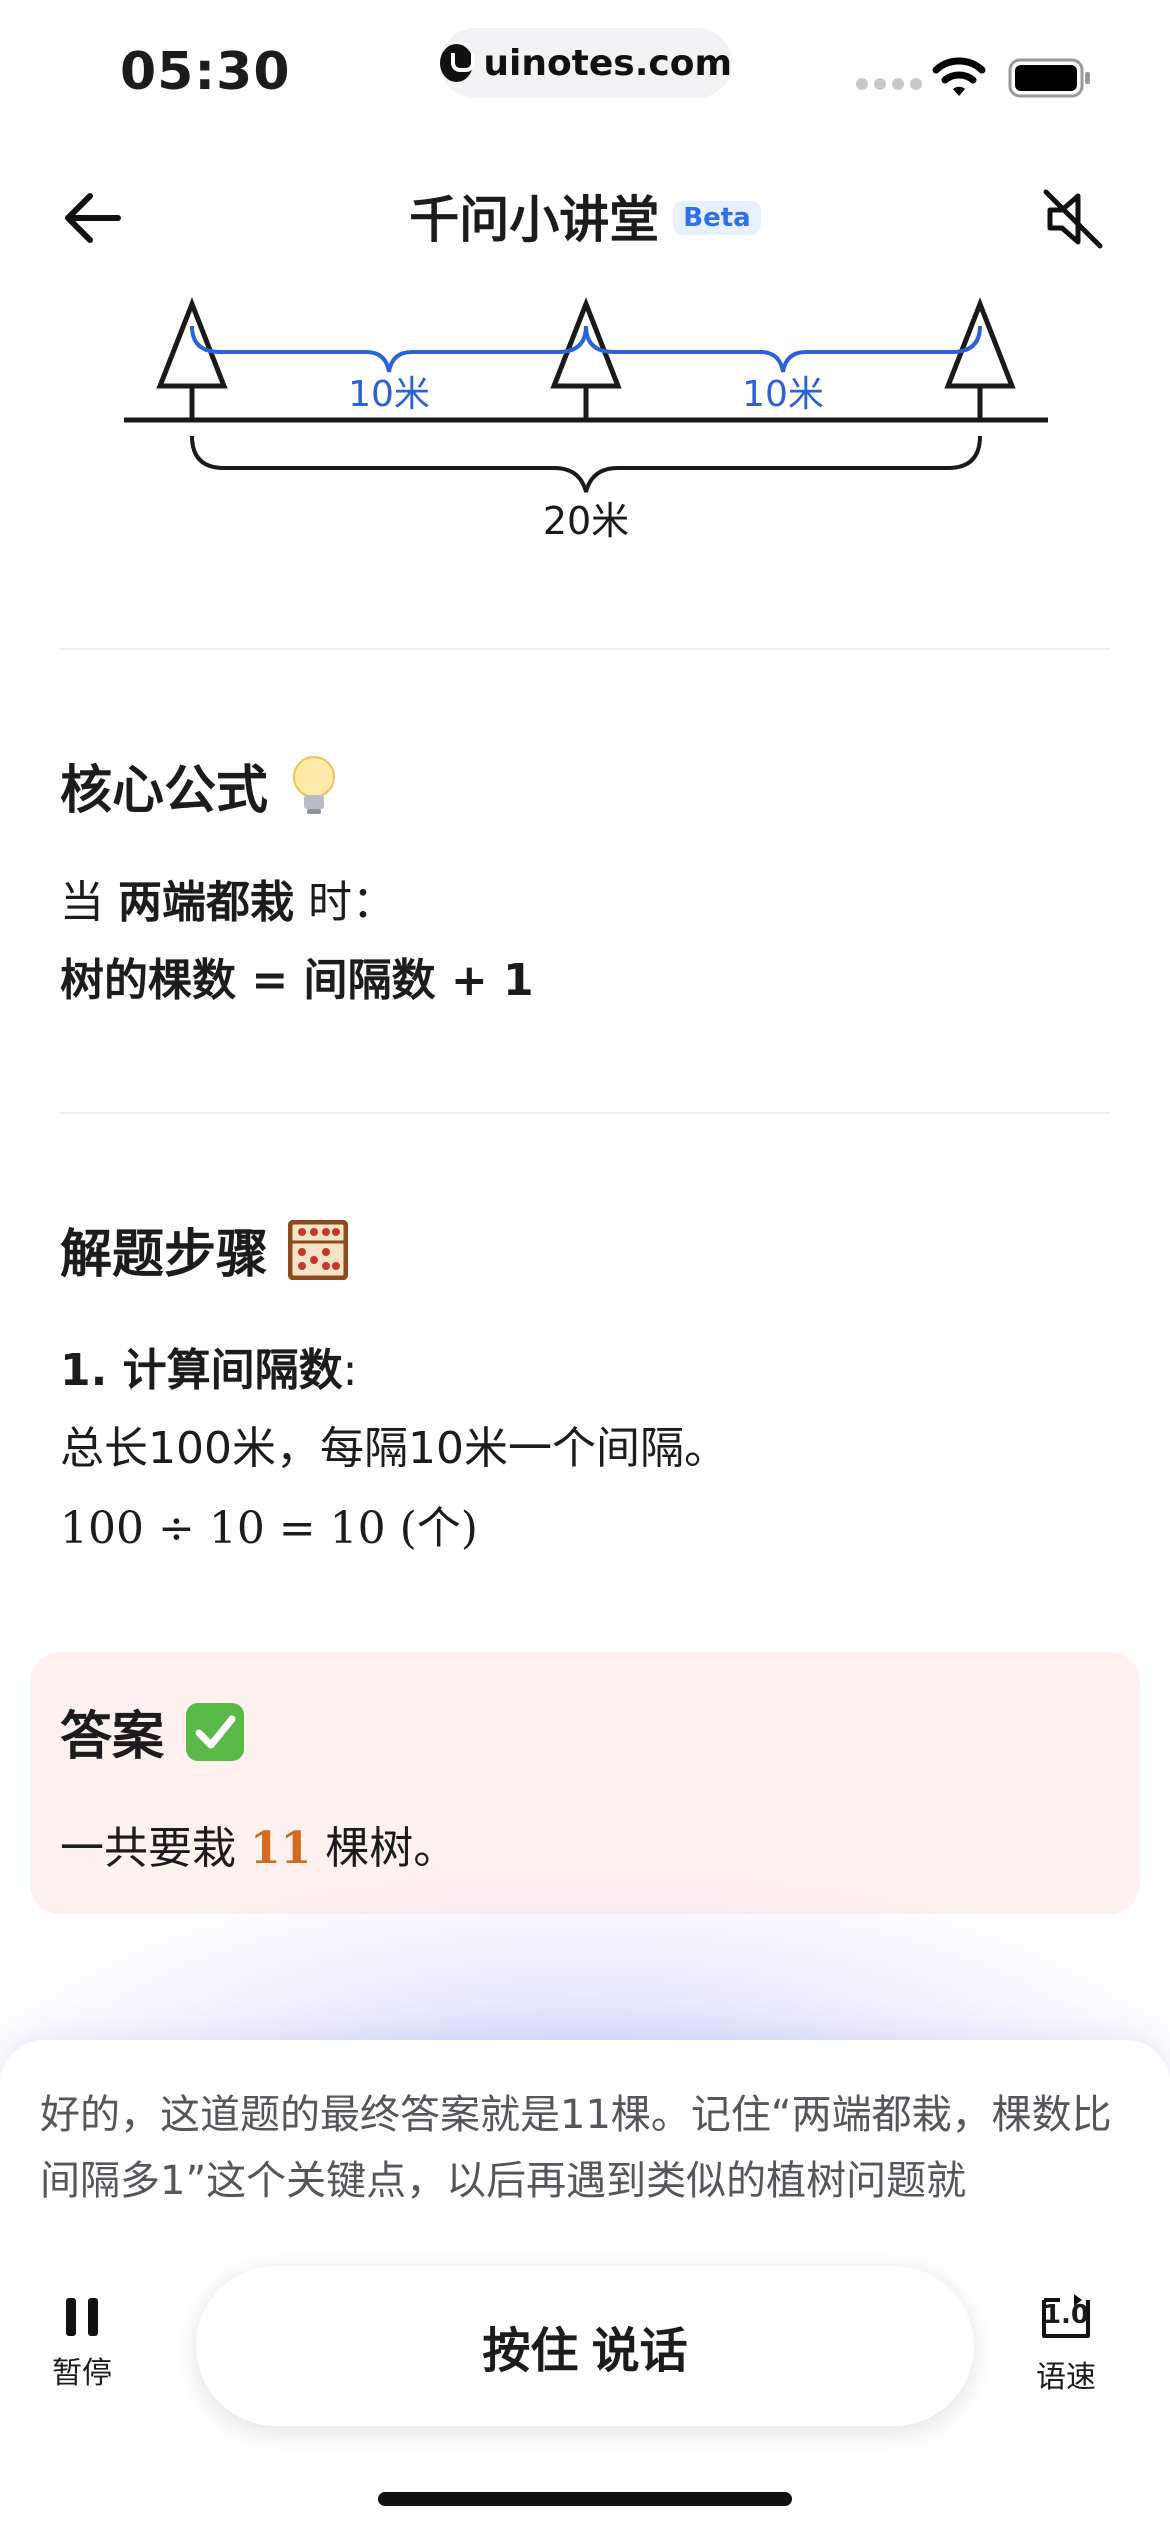  I want to click on label-left-interval: 10米, so click(389, 394).